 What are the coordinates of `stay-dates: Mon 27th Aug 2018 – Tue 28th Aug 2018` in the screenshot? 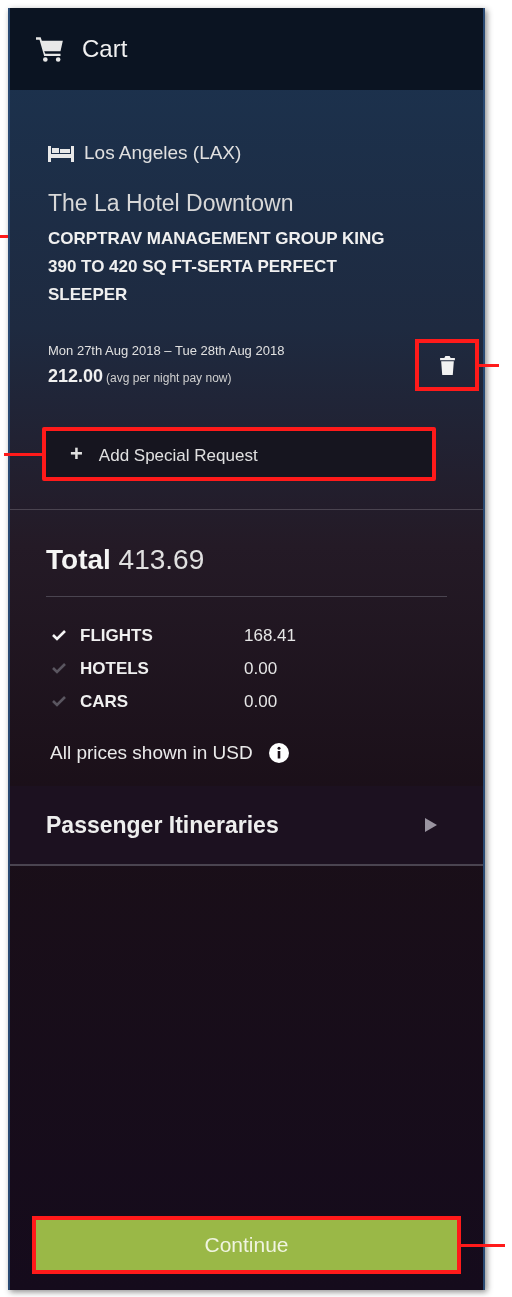 It's located at (166, 350).